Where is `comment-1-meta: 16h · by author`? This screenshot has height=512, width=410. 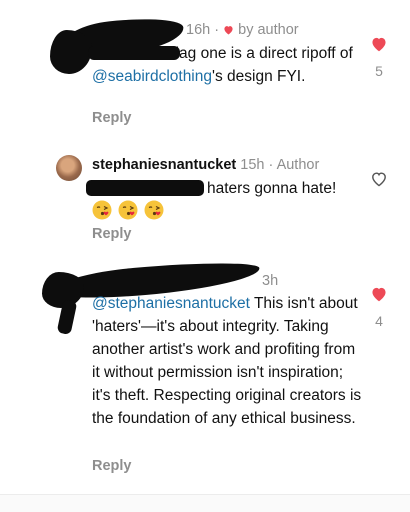
comment-1-meta: 16h · by author is located at coordinates (242, 30).